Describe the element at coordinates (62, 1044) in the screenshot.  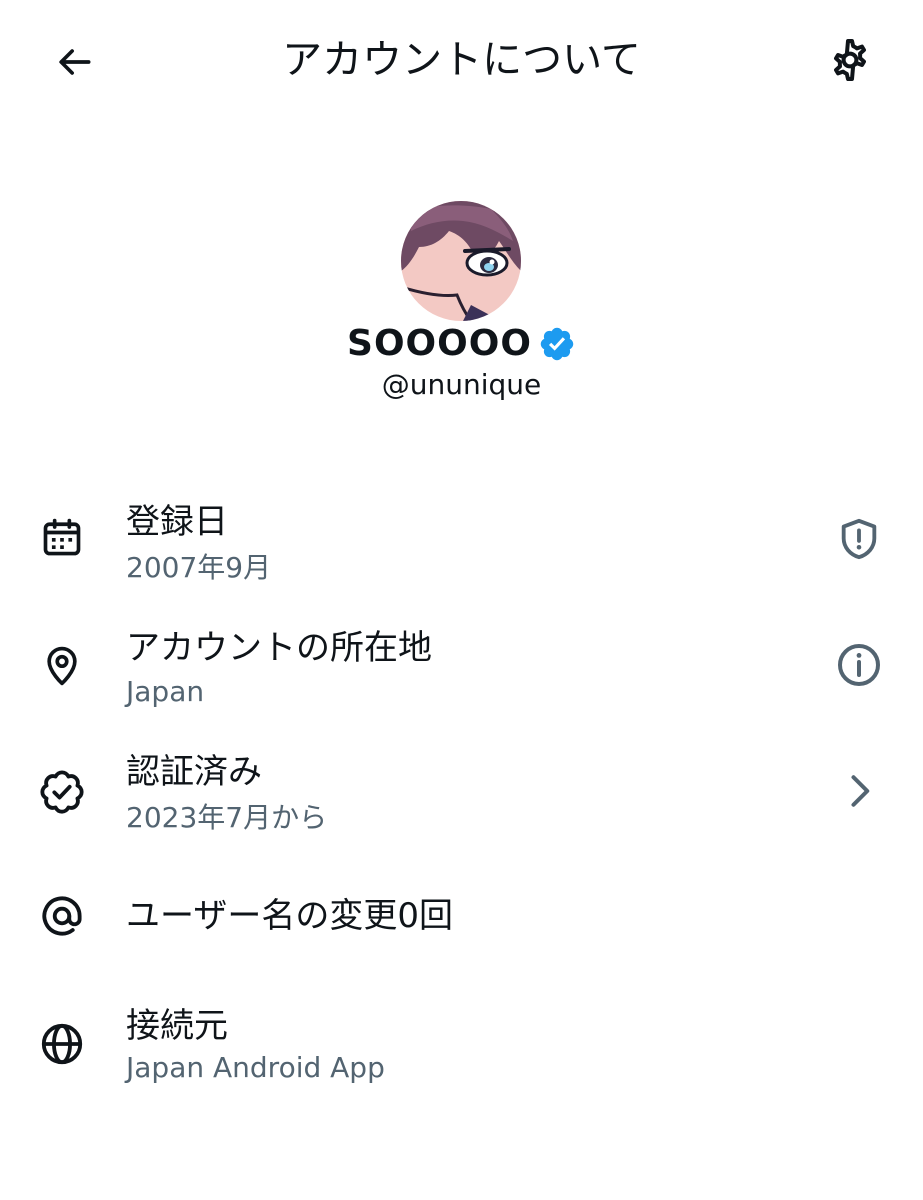
I see `globe-icon` at that location.